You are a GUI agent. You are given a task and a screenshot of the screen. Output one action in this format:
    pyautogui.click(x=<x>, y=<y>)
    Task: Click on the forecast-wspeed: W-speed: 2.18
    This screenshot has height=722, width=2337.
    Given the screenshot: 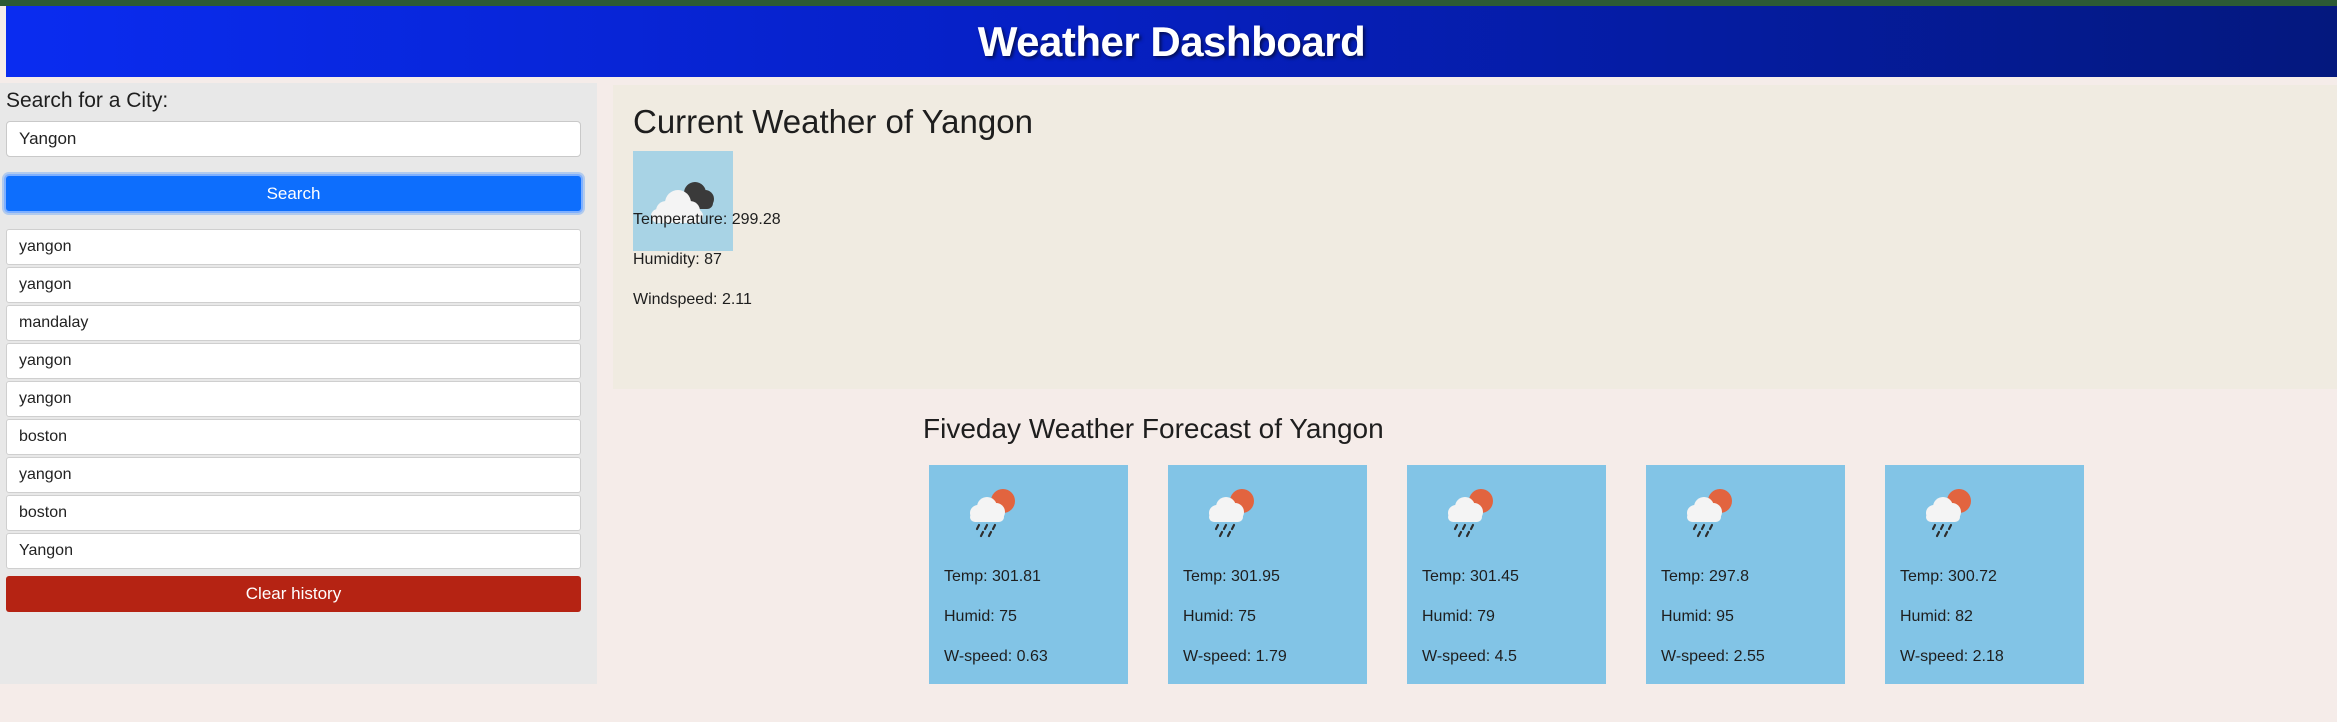 What is the action you would take?
    pyautogui.click(x=1952, y=656)
    